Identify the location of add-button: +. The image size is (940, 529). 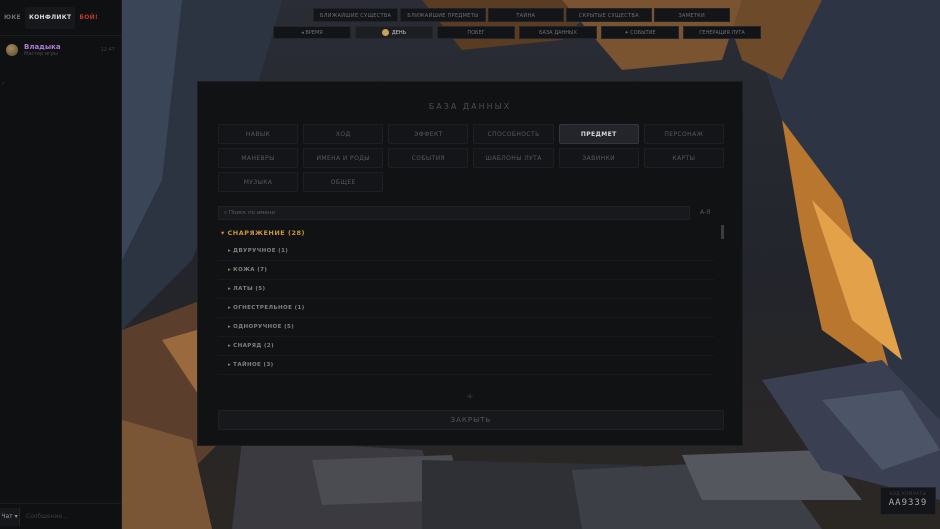
(470, 397).